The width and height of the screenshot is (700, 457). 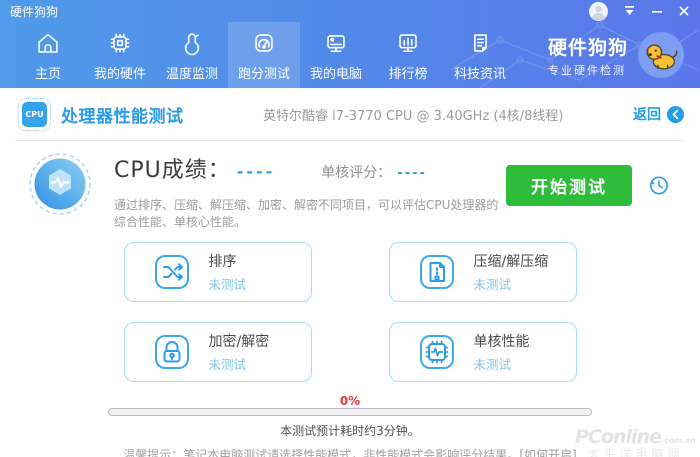 What do you see at coordinates (222, 262) in the screenshot?
I see `test-name: 排序` at bounding box center [222, 262].